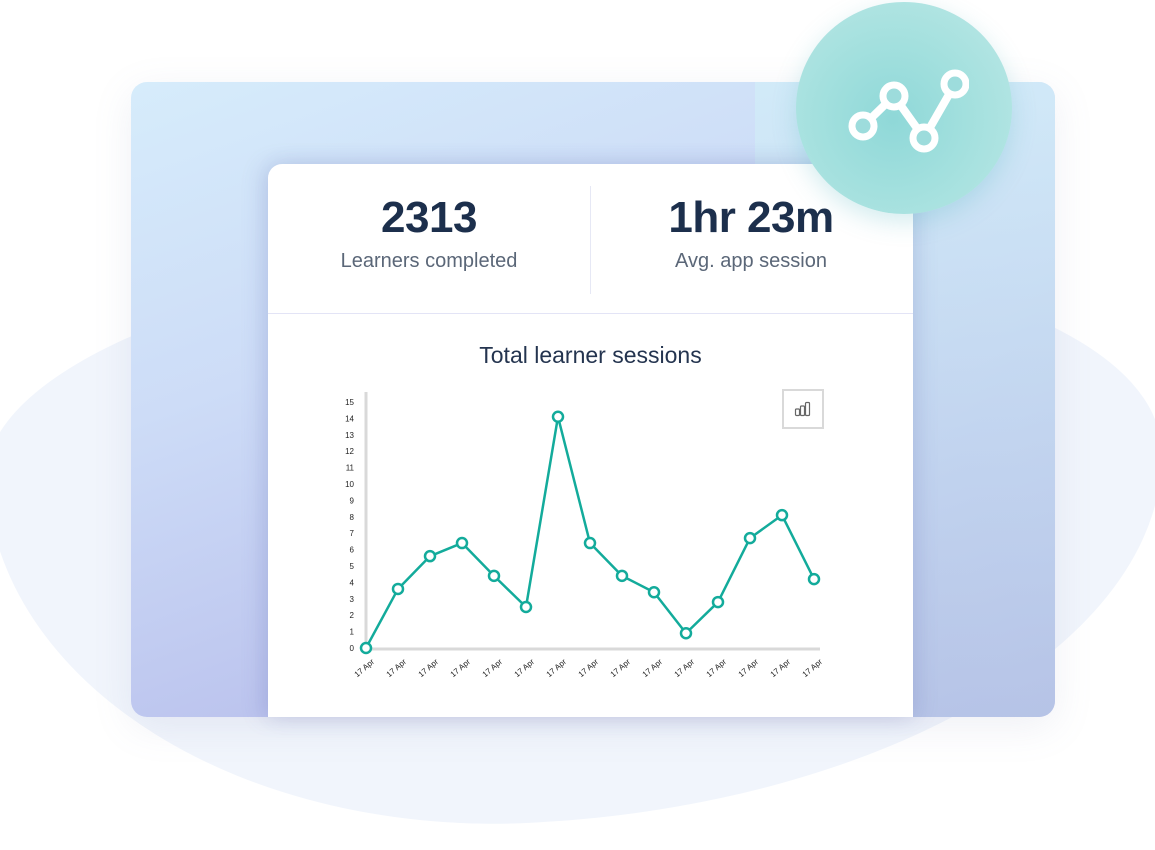  Describe the element at coordinates (349, 484) in the screenshot. I see `y-tick-label: 10` at that location.